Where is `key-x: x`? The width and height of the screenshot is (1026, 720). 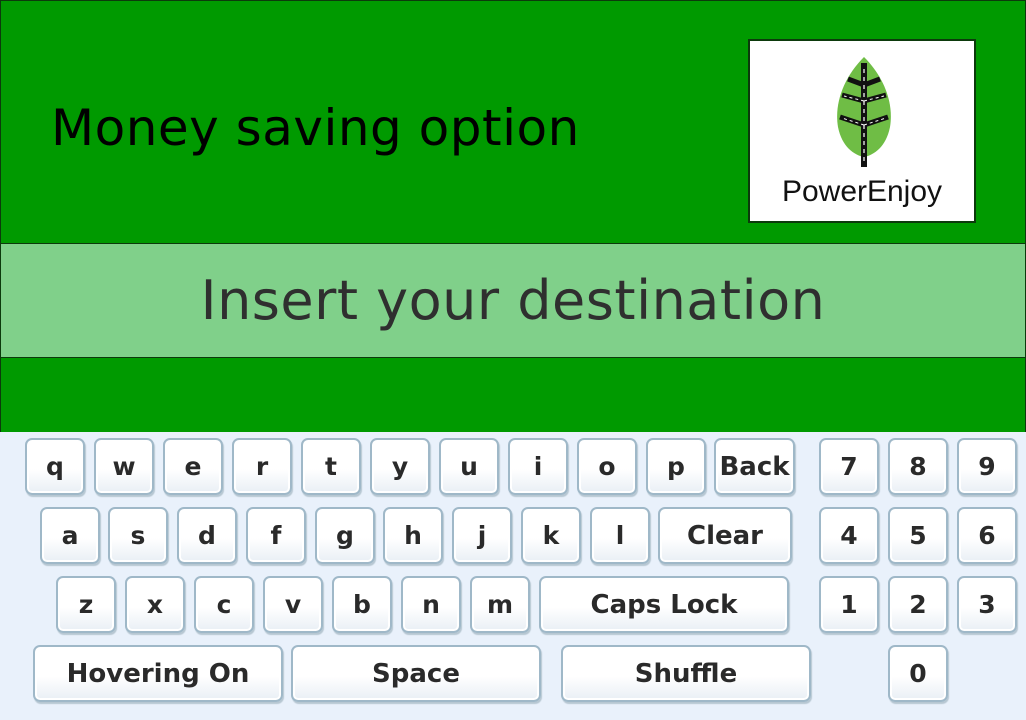
key-x: x is located at coordinates (155, 604).